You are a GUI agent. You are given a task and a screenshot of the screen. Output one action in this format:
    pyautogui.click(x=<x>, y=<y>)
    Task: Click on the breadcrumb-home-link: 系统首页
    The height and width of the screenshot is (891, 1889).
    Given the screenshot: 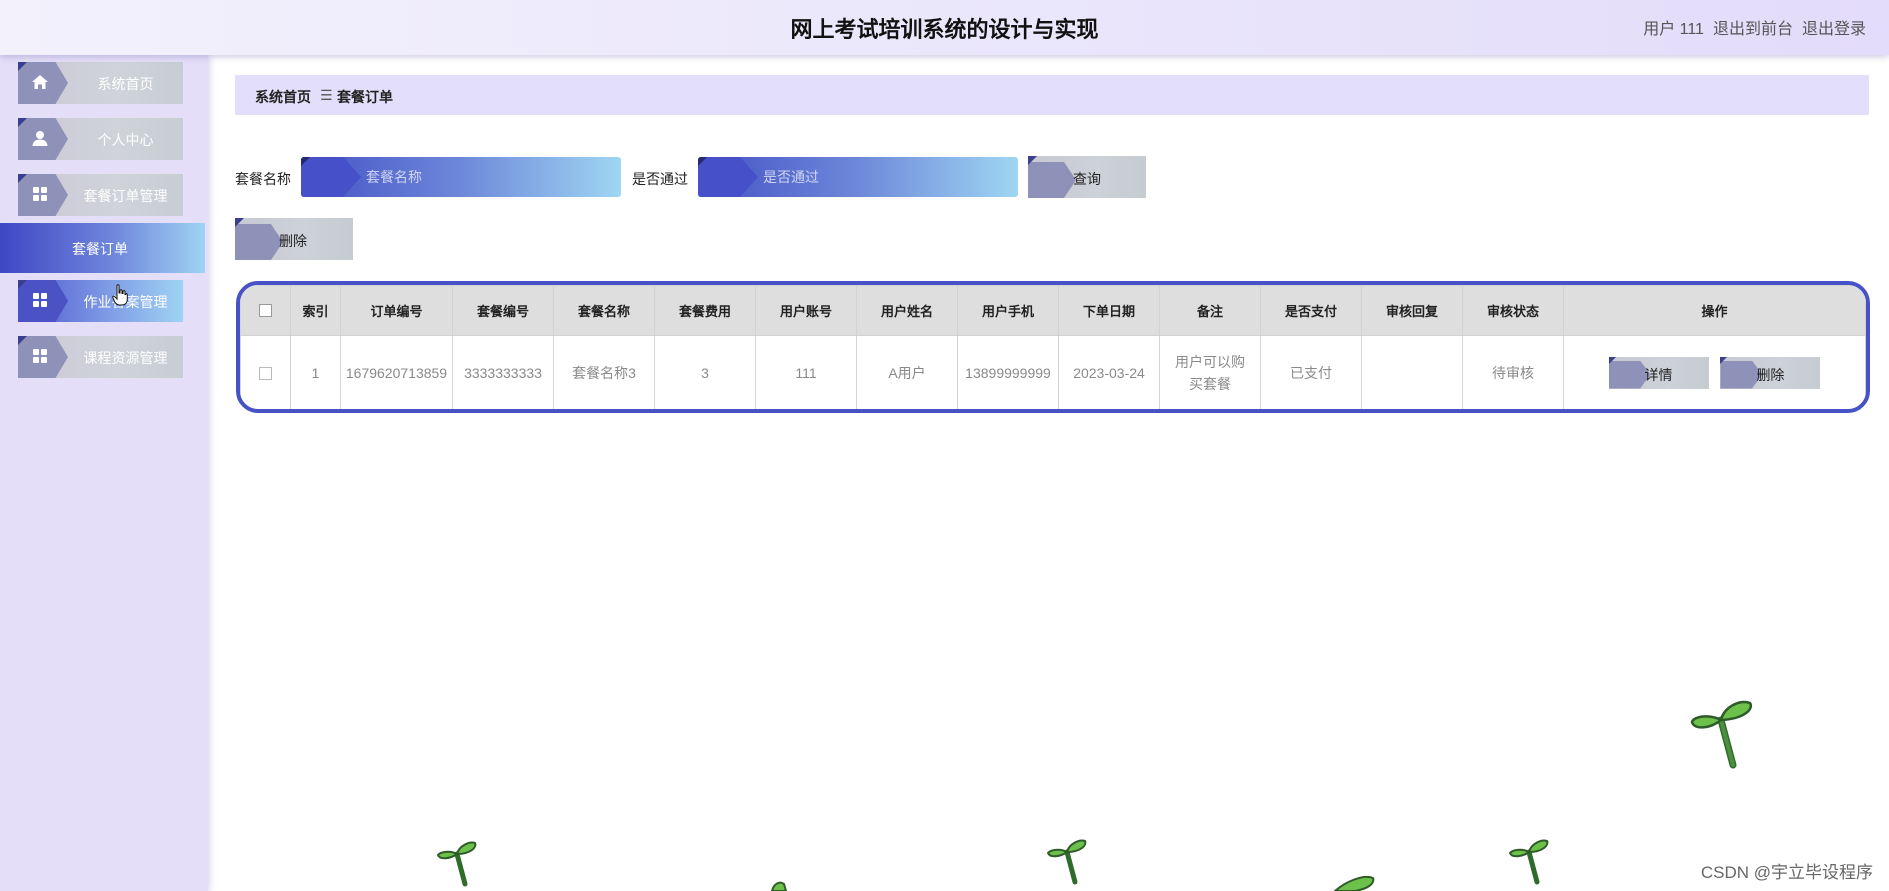 What is the action you would take?
    pyautogui.click(x=283, y=97)
    